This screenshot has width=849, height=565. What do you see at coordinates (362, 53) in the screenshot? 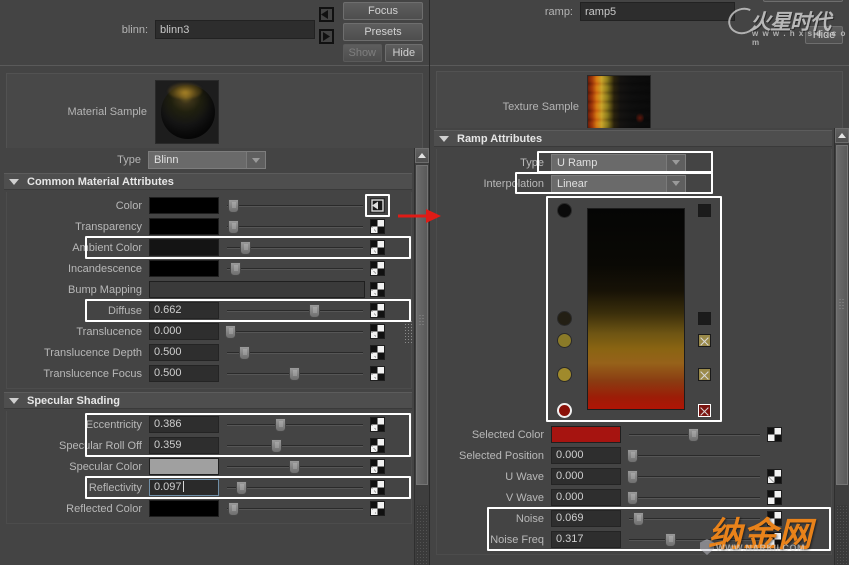
I see `show-button: Show` at bounding box center [362, 53].